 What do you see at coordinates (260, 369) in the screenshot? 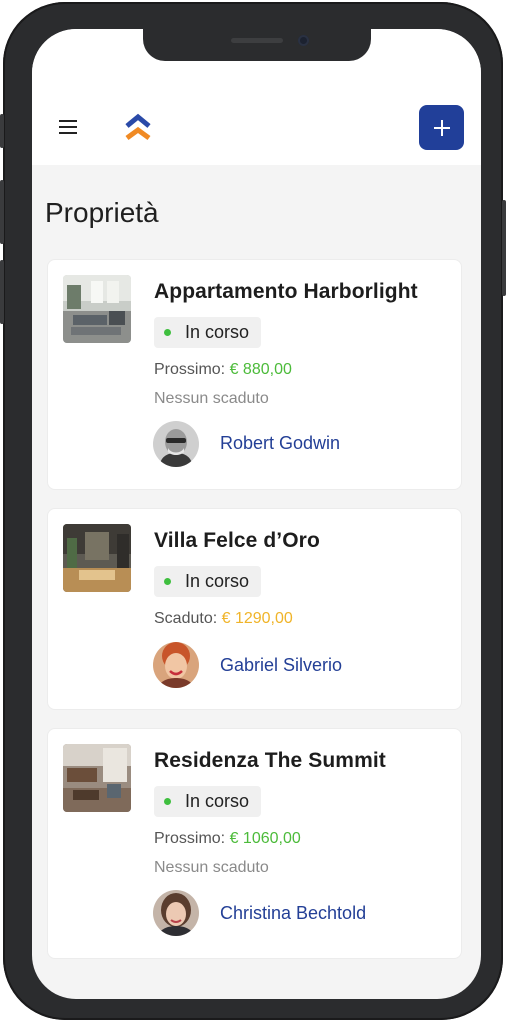
I see `due-amount: € 880,00` at bounding box center [260, 369].